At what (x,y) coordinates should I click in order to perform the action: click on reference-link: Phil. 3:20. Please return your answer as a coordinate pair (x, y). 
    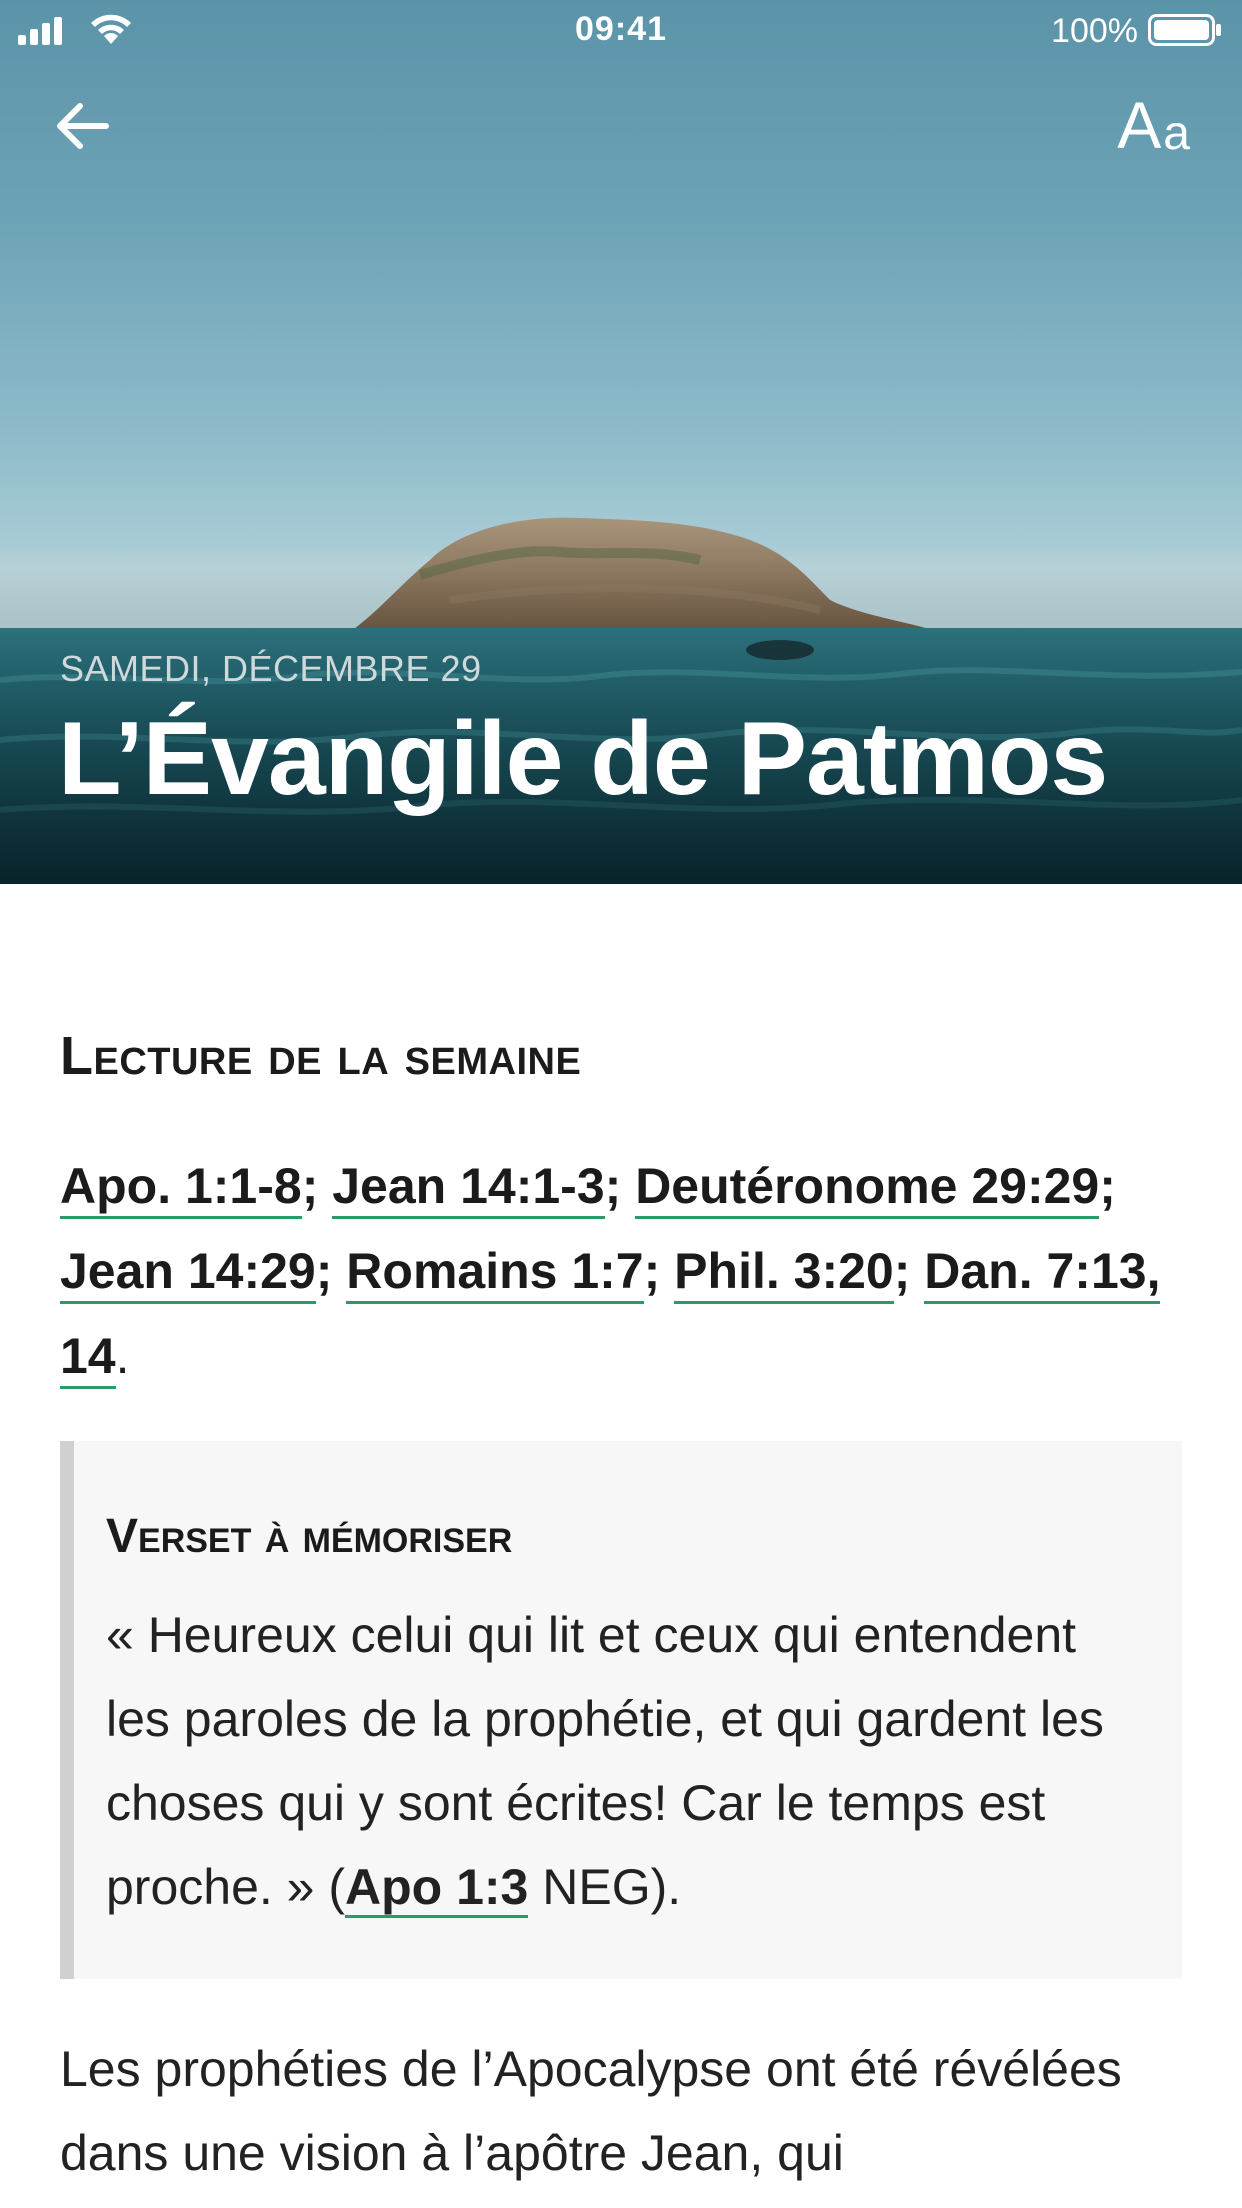
    Looking at the image, I should click on (784, 1273).